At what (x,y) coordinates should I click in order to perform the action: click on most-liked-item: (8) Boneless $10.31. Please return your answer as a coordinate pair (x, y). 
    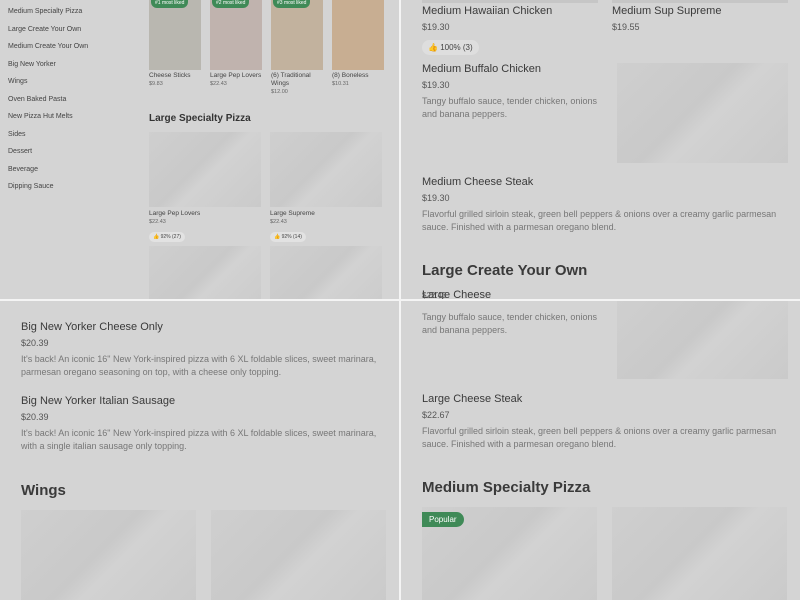
    Looking at the image, I should click on (358, 47).